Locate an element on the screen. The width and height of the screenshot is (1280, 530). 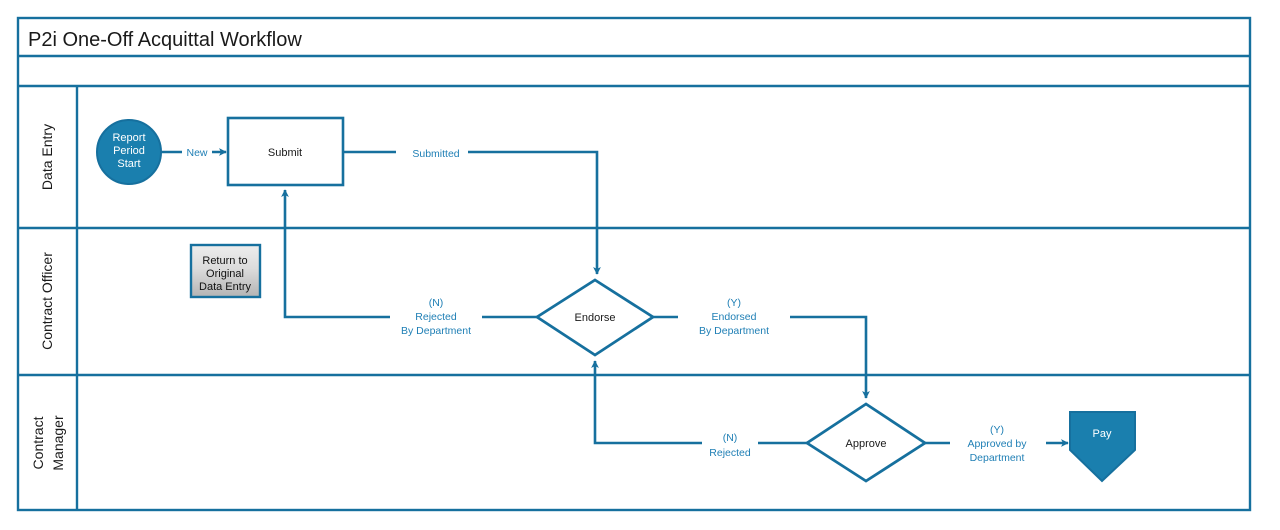
edge-label-endorse-rejected: Rejected is located at coordinates (436, 317).